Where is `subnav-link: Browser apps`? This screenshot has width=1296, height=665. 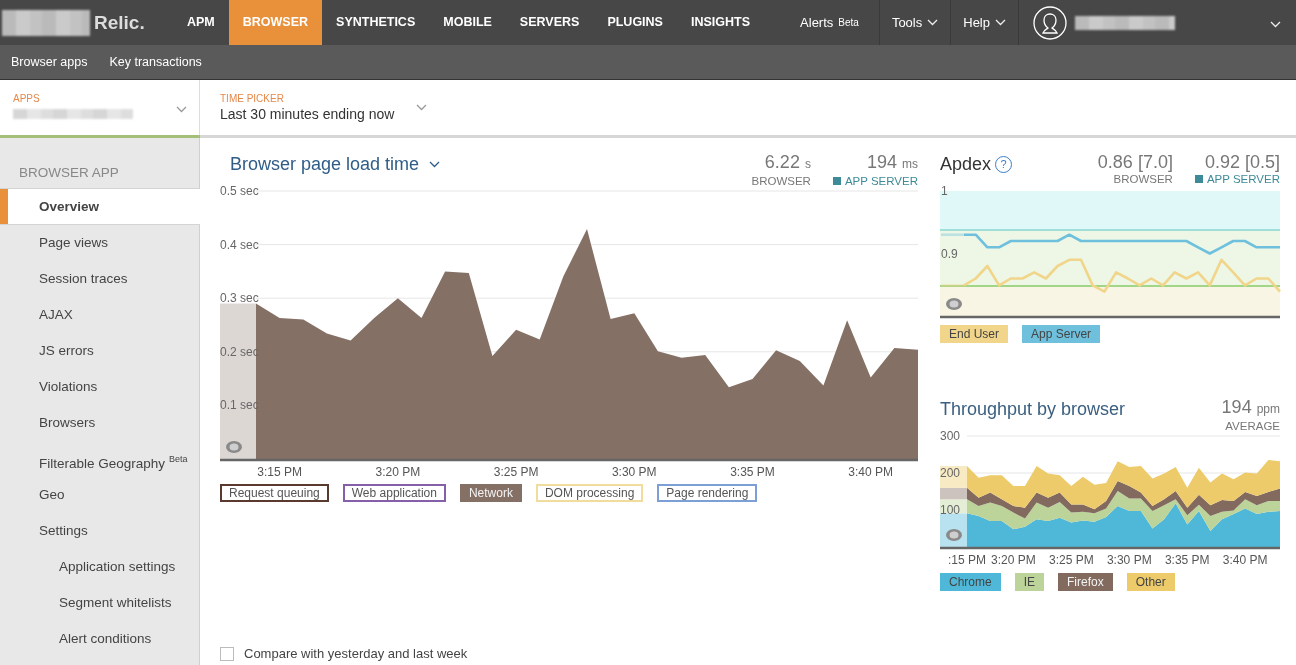
subnav-link: Browser apps is located at coordinates (49, 62).